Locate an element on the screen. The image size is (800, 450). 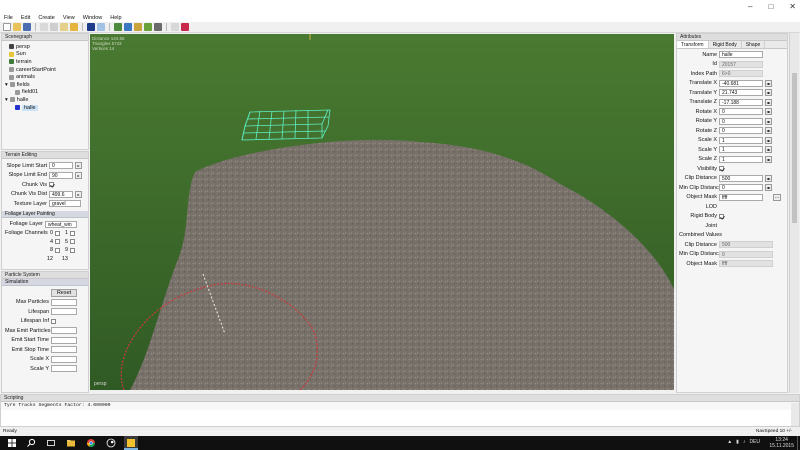
chrome-icon is located at coordinates (91, 443).